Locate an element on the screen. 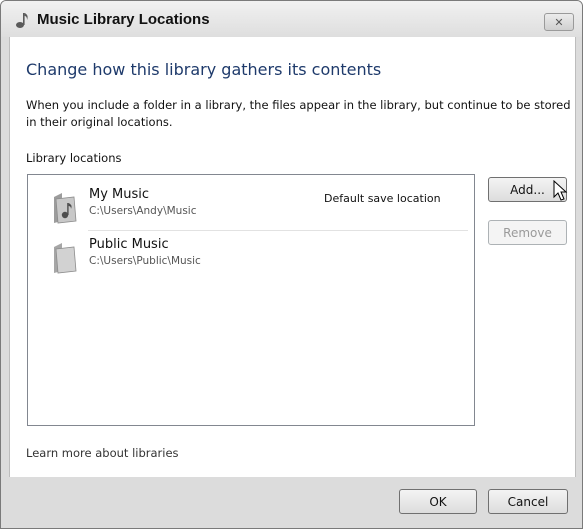 This screenshot has height=529, width=583. close-icon: ✕ is located at coordinates (559, 22).